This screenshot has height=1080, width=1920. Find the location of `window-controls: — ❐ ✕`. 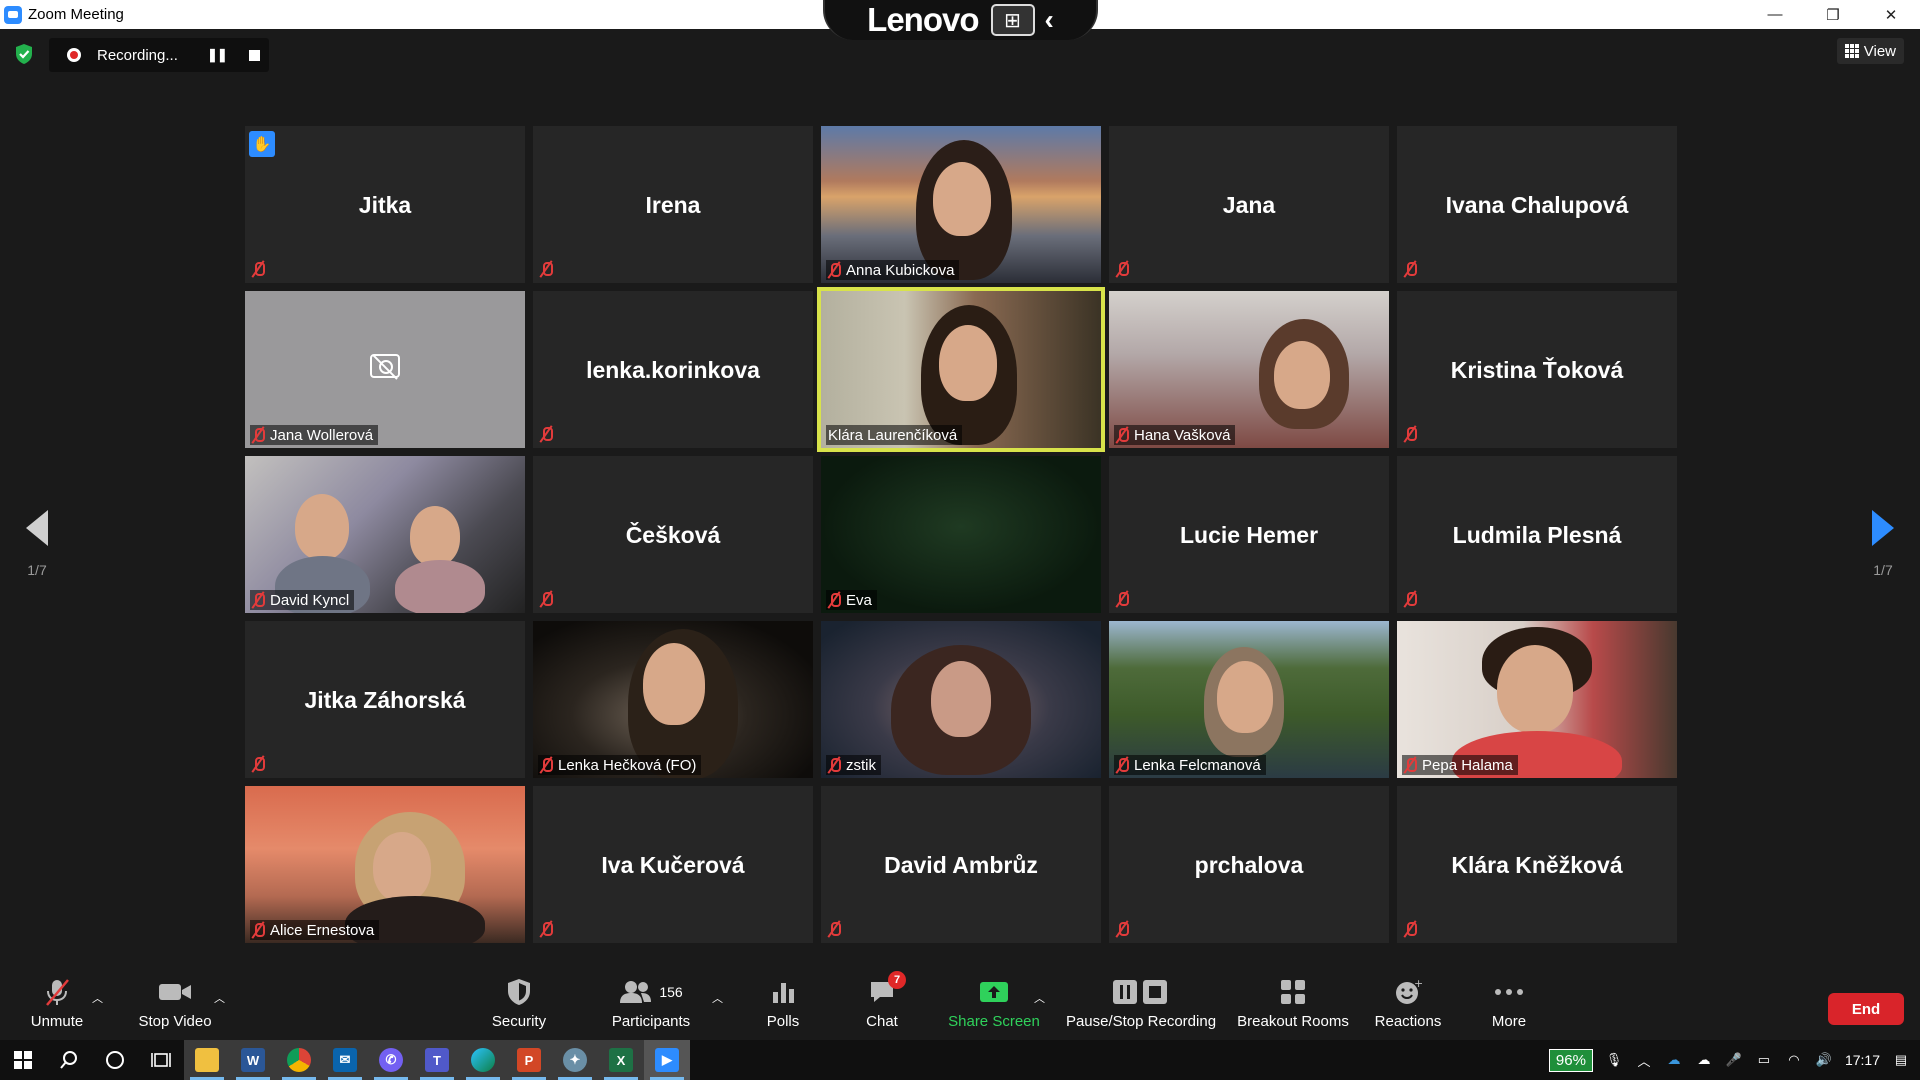

window-controls: — ❐ ✕ is located at coordinates (1833, 14).